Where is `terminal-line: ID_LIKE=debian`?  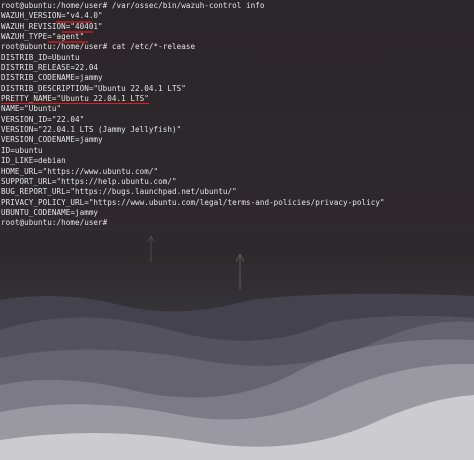 terminal-line: ID_LIKE=debian is located at coordinates (33, 161).